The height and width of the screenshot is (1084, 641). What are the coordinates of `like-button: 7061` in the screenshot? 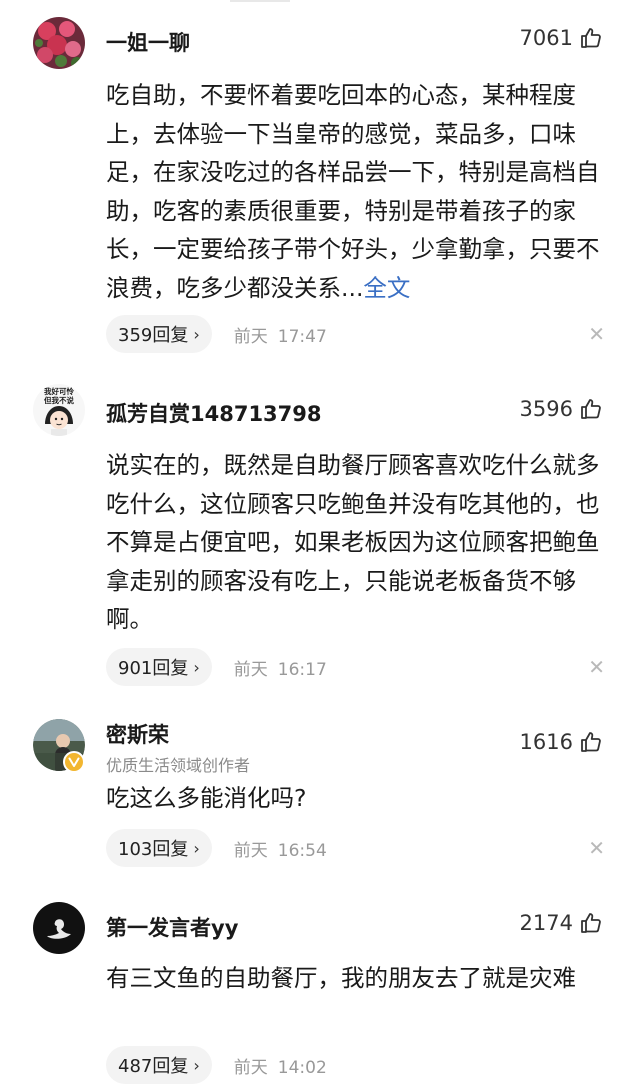 It's located at (561, 38).